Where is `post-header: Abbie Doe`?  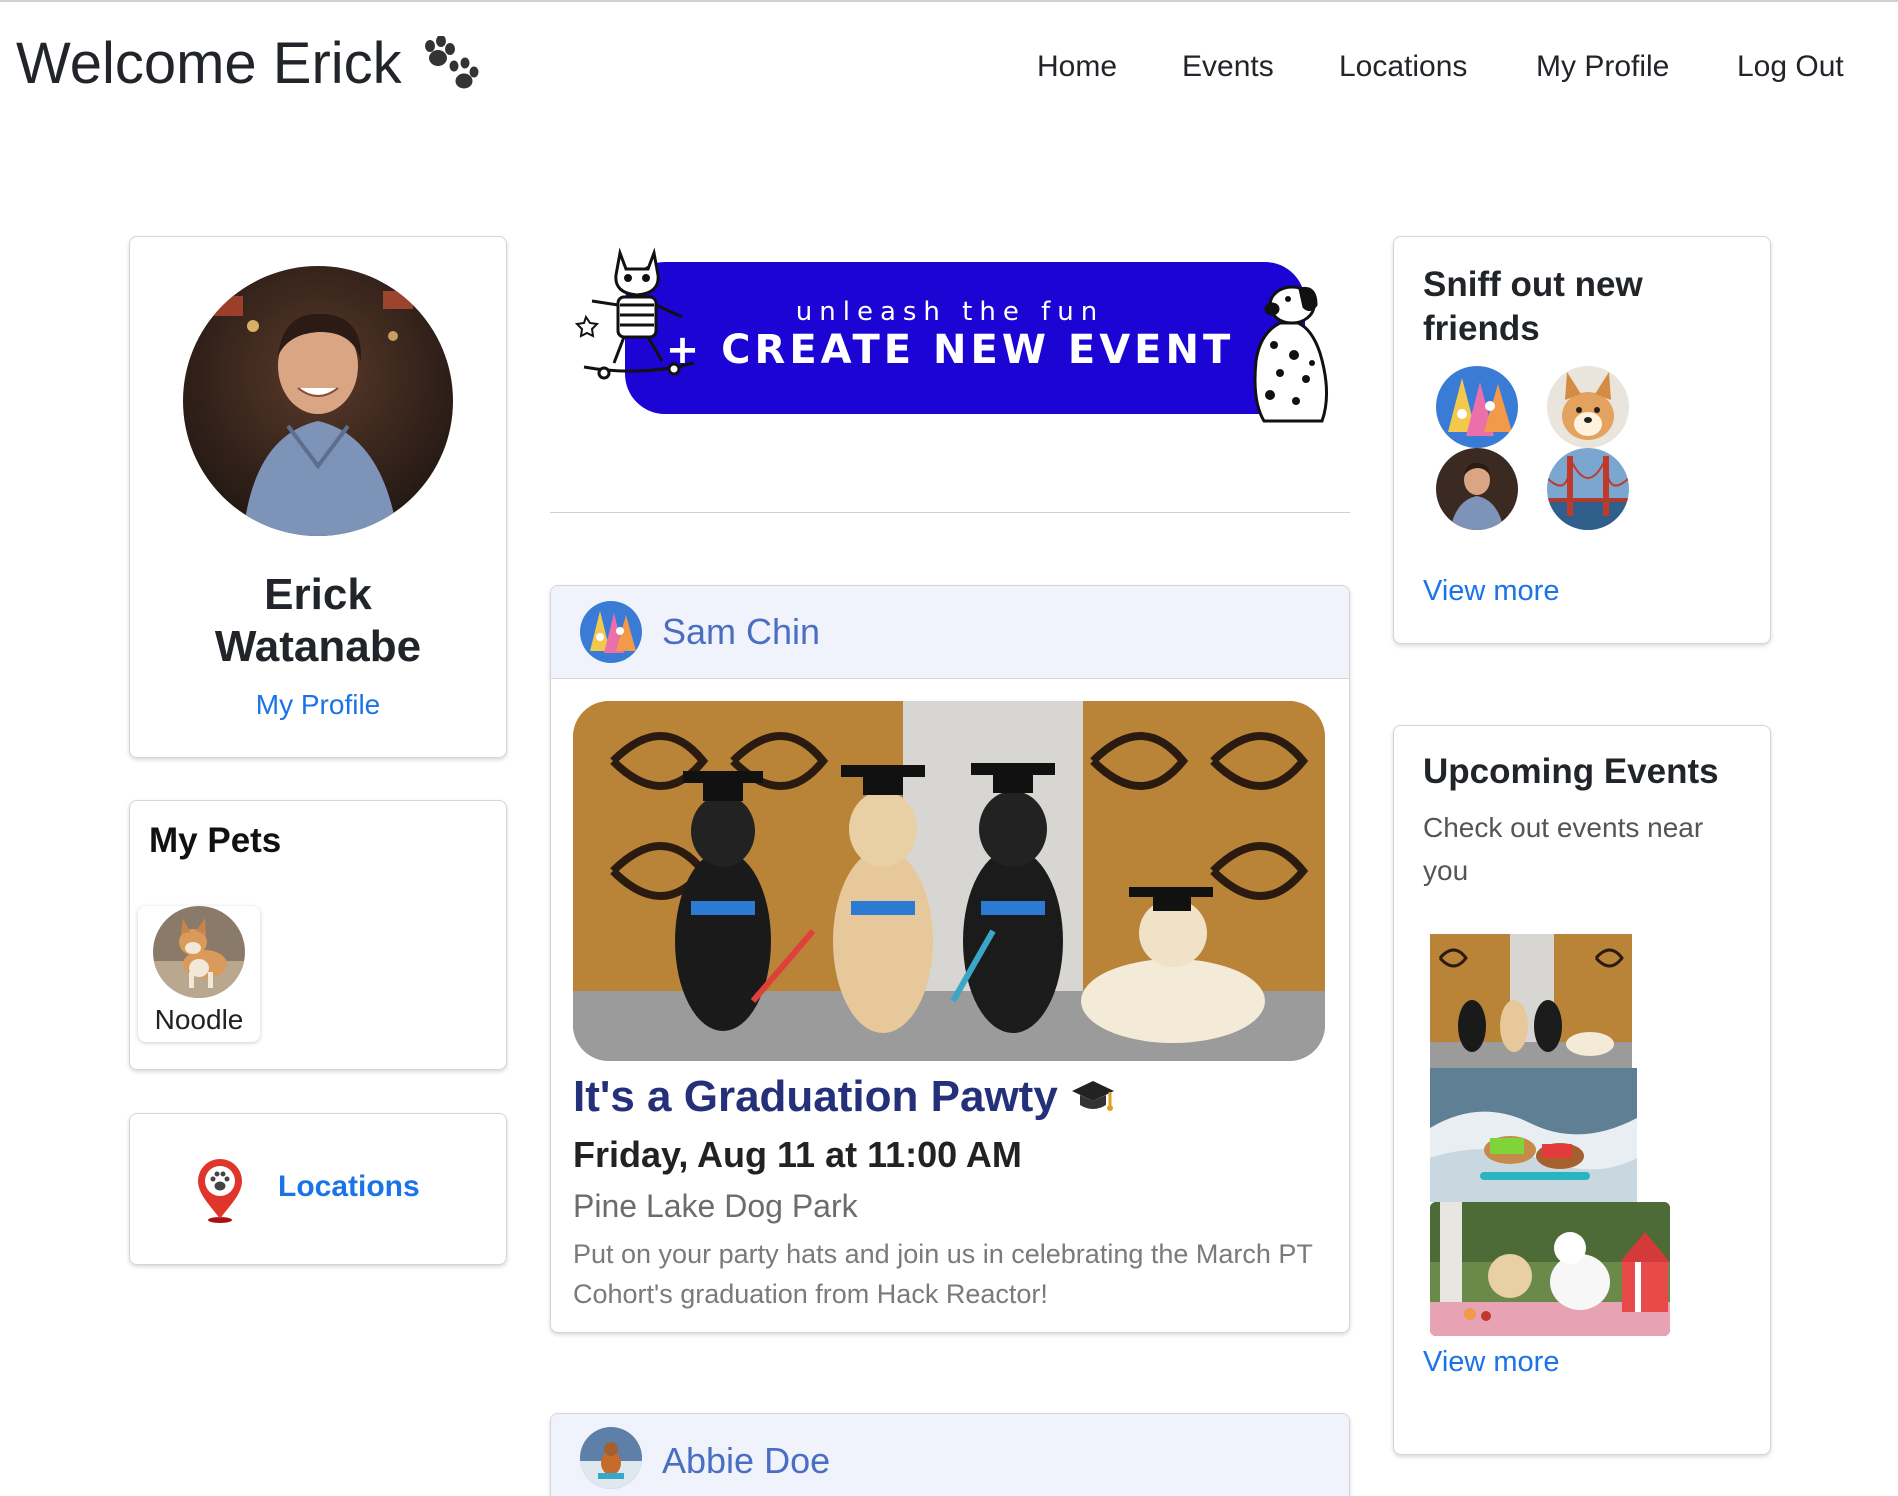 post-header: Abbie Doe is located at coordinates (950, 1455).